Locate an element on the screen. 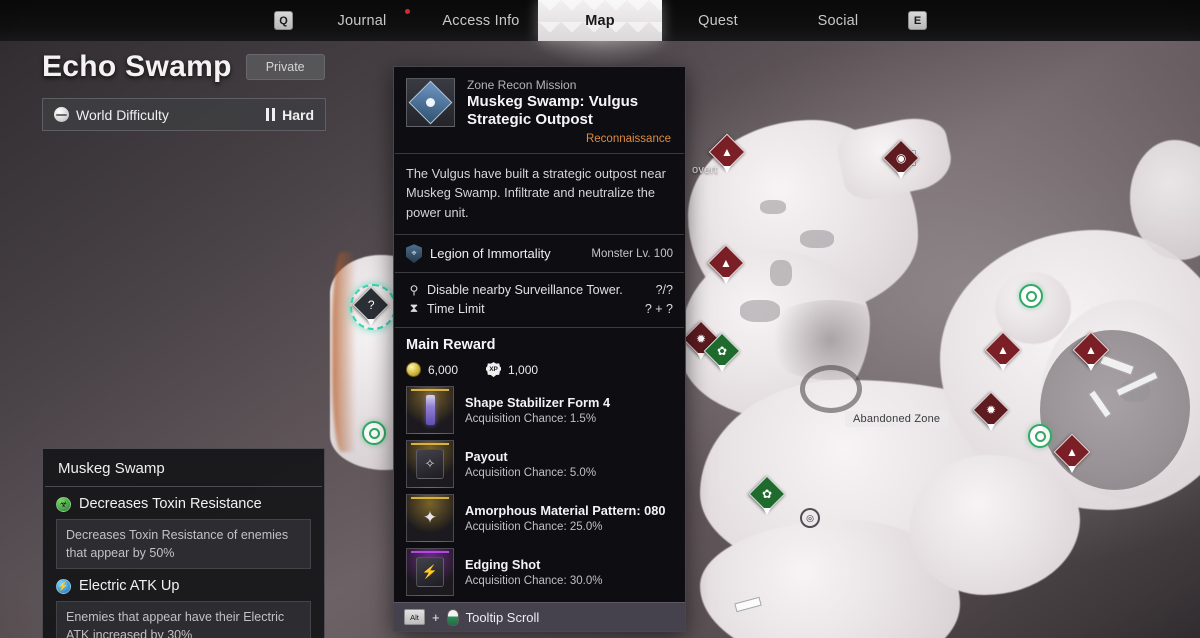 Image resolution: width=1200 pixels, height=638 pixels. toxin-resistance-icon: ☣ is located at coordinates (63, 504).